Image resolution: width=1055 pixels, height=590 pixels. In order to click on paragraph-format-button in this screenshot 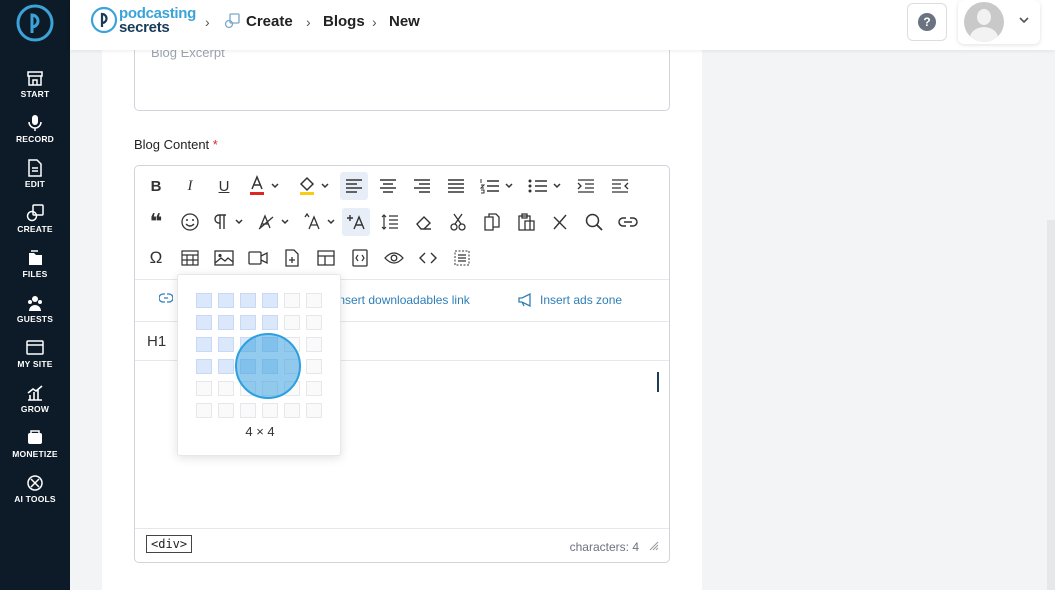, I will do `click(230, 222)`.